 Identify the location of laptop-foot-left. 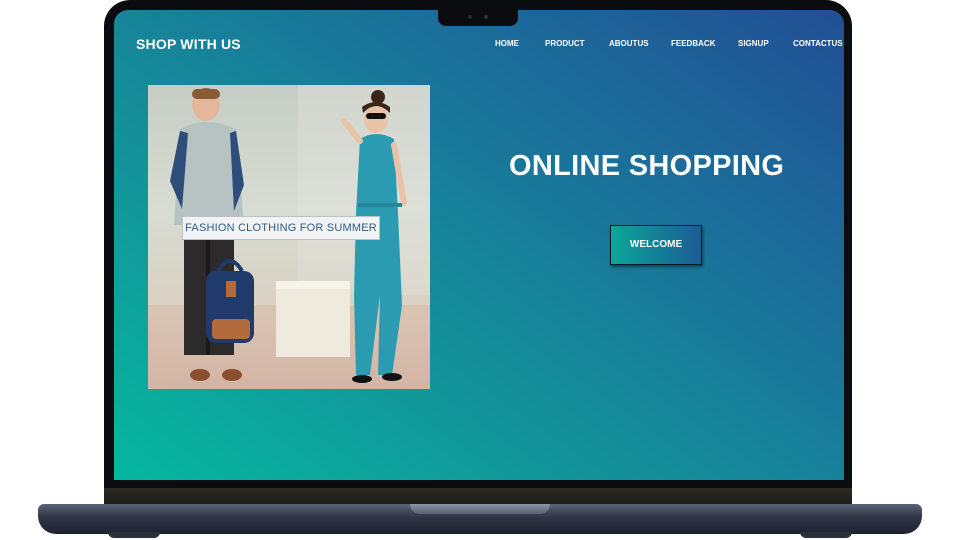
(134, 535).